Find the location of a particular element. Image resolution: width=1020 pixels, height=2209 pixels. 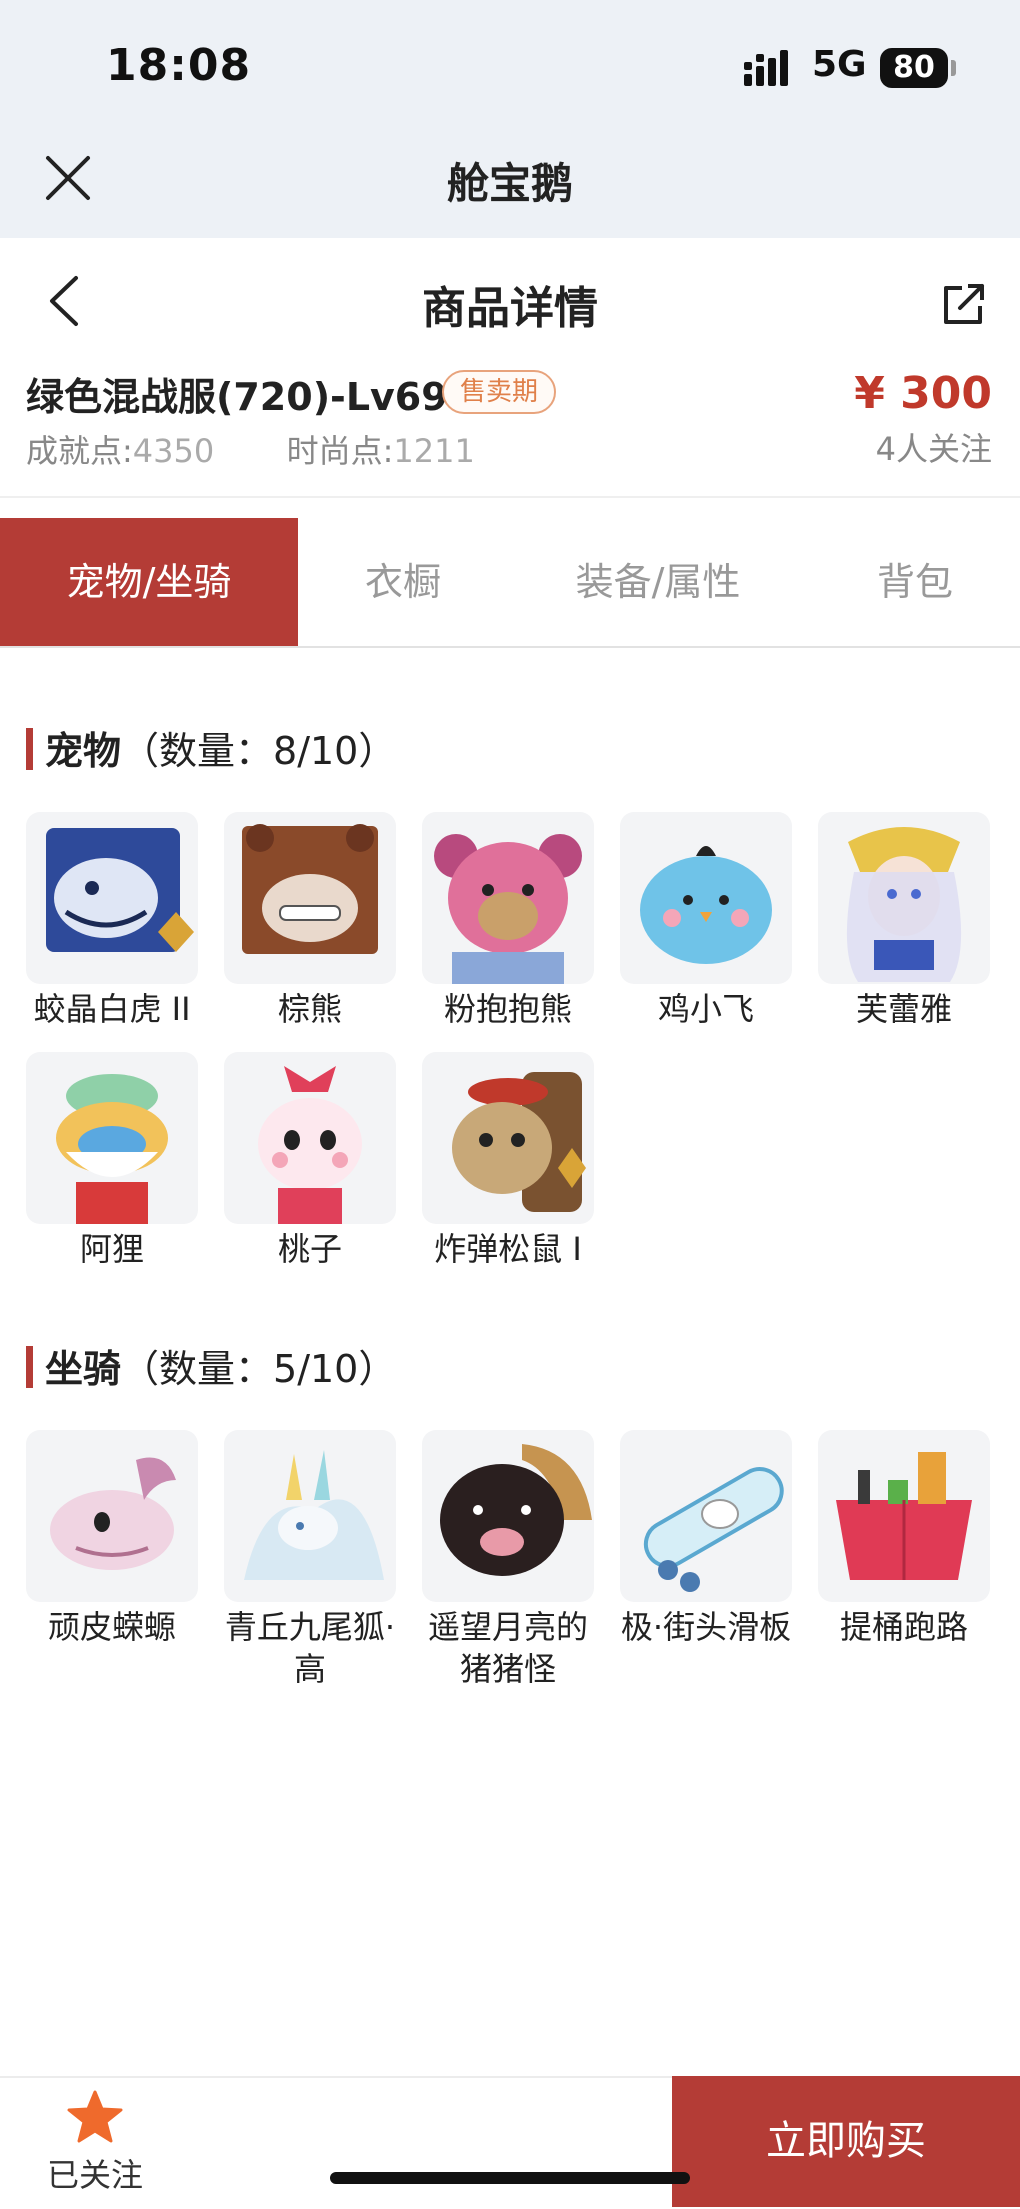

pet-item: 粉抱抱熊 is located at coordinates (508, 921).